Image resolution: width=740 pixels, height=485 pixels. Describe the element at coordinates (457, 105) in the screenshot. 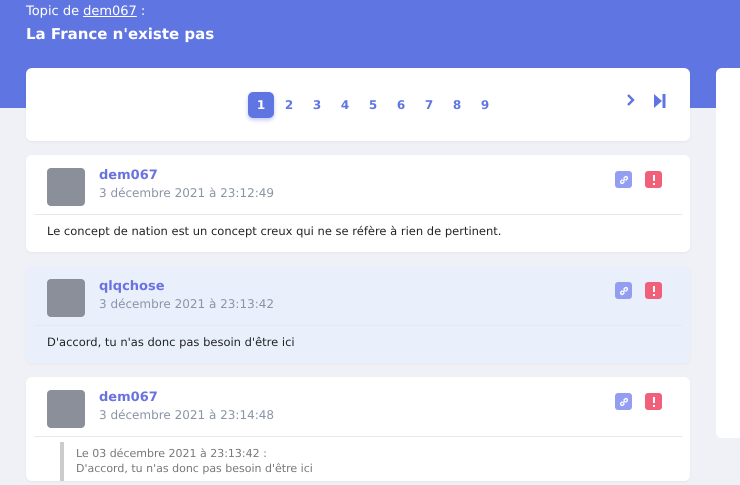

I see `page-button: 8` at that location.